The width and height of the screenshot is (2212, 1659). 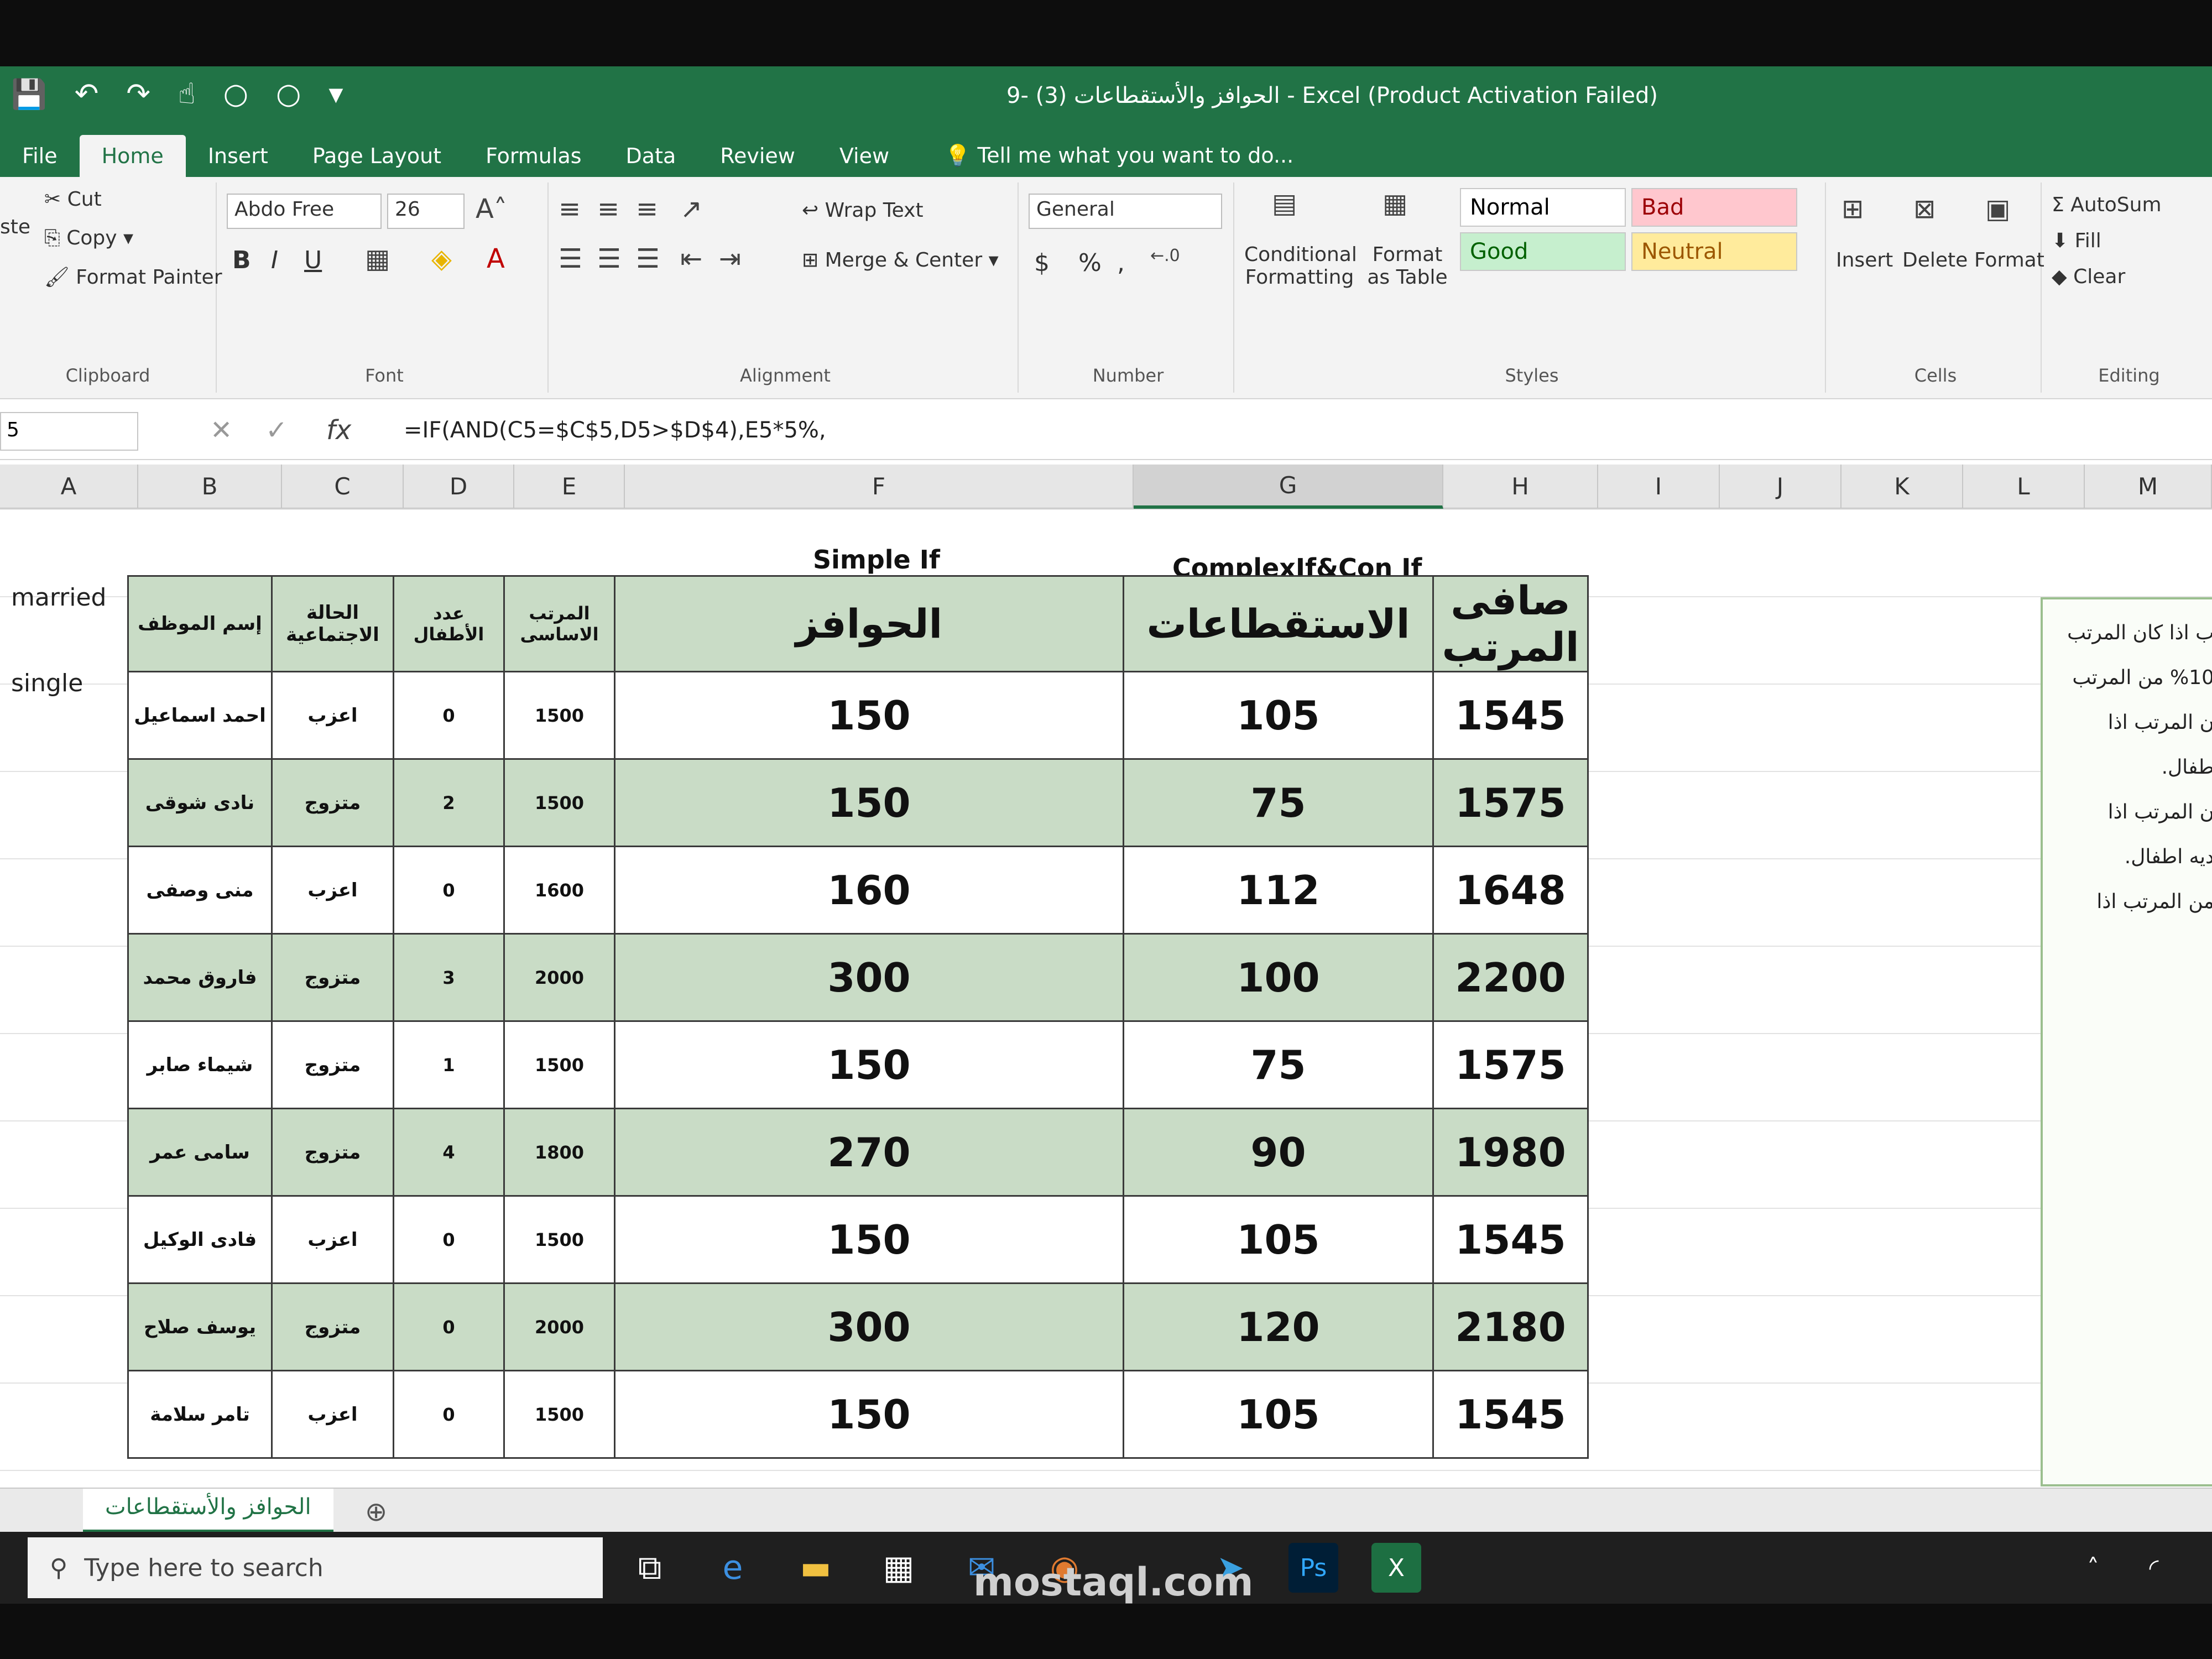 I want to click on cell-base-salary: 1600, so click(x=559, y=891).